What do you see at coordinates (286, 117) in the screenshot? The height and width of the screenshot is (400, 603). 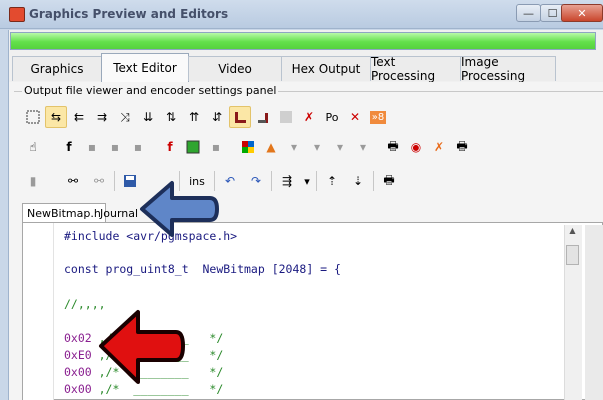 I see `disabled-graph-icon` at bounding box center [286, 117].